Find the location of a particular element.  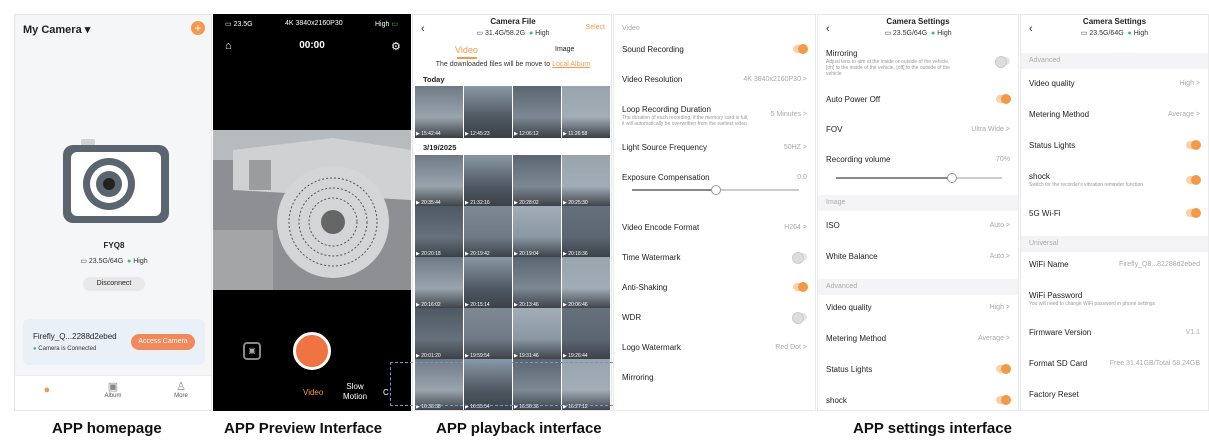

section-header: Video is located at coordinates (714, 29).